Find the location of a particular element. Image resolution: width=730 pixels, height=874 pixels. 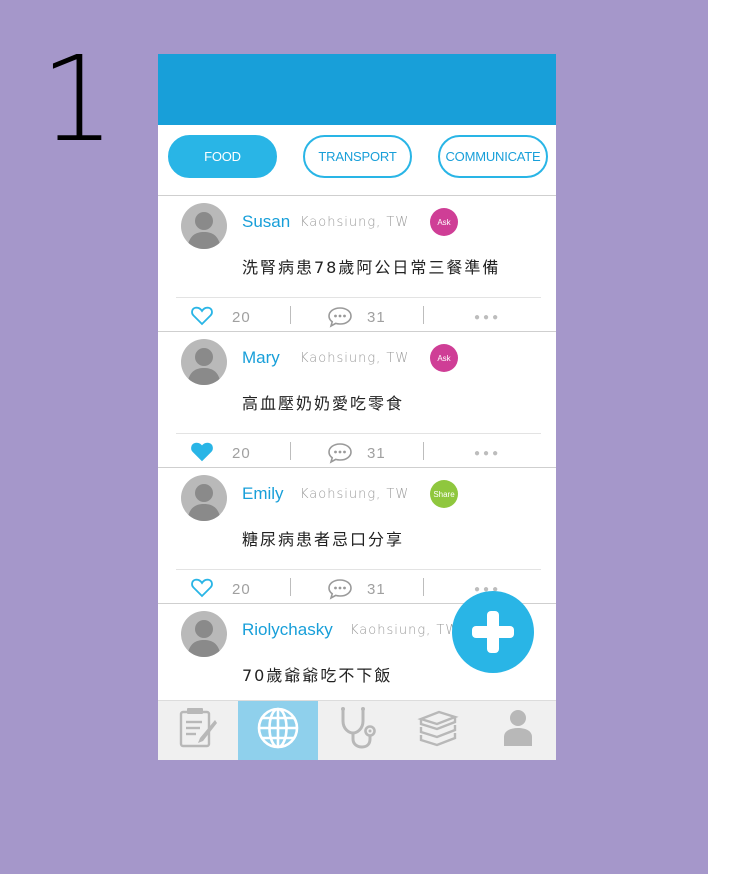

heart-filled-icon is located at coordinates (202, 454).